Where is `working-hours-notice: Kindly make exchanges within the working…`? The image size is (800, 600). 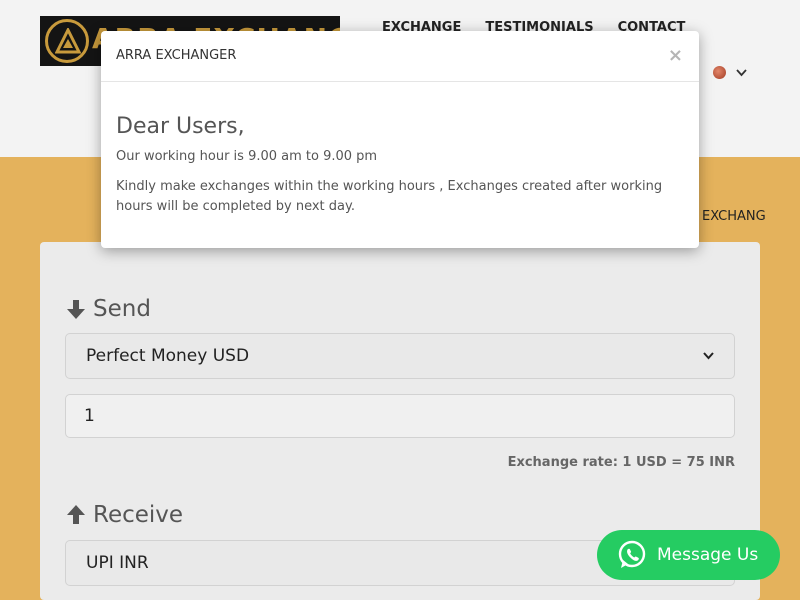 working-hours-notice: Kindly make exchanges within the working… is located at coordinates (389, 196).